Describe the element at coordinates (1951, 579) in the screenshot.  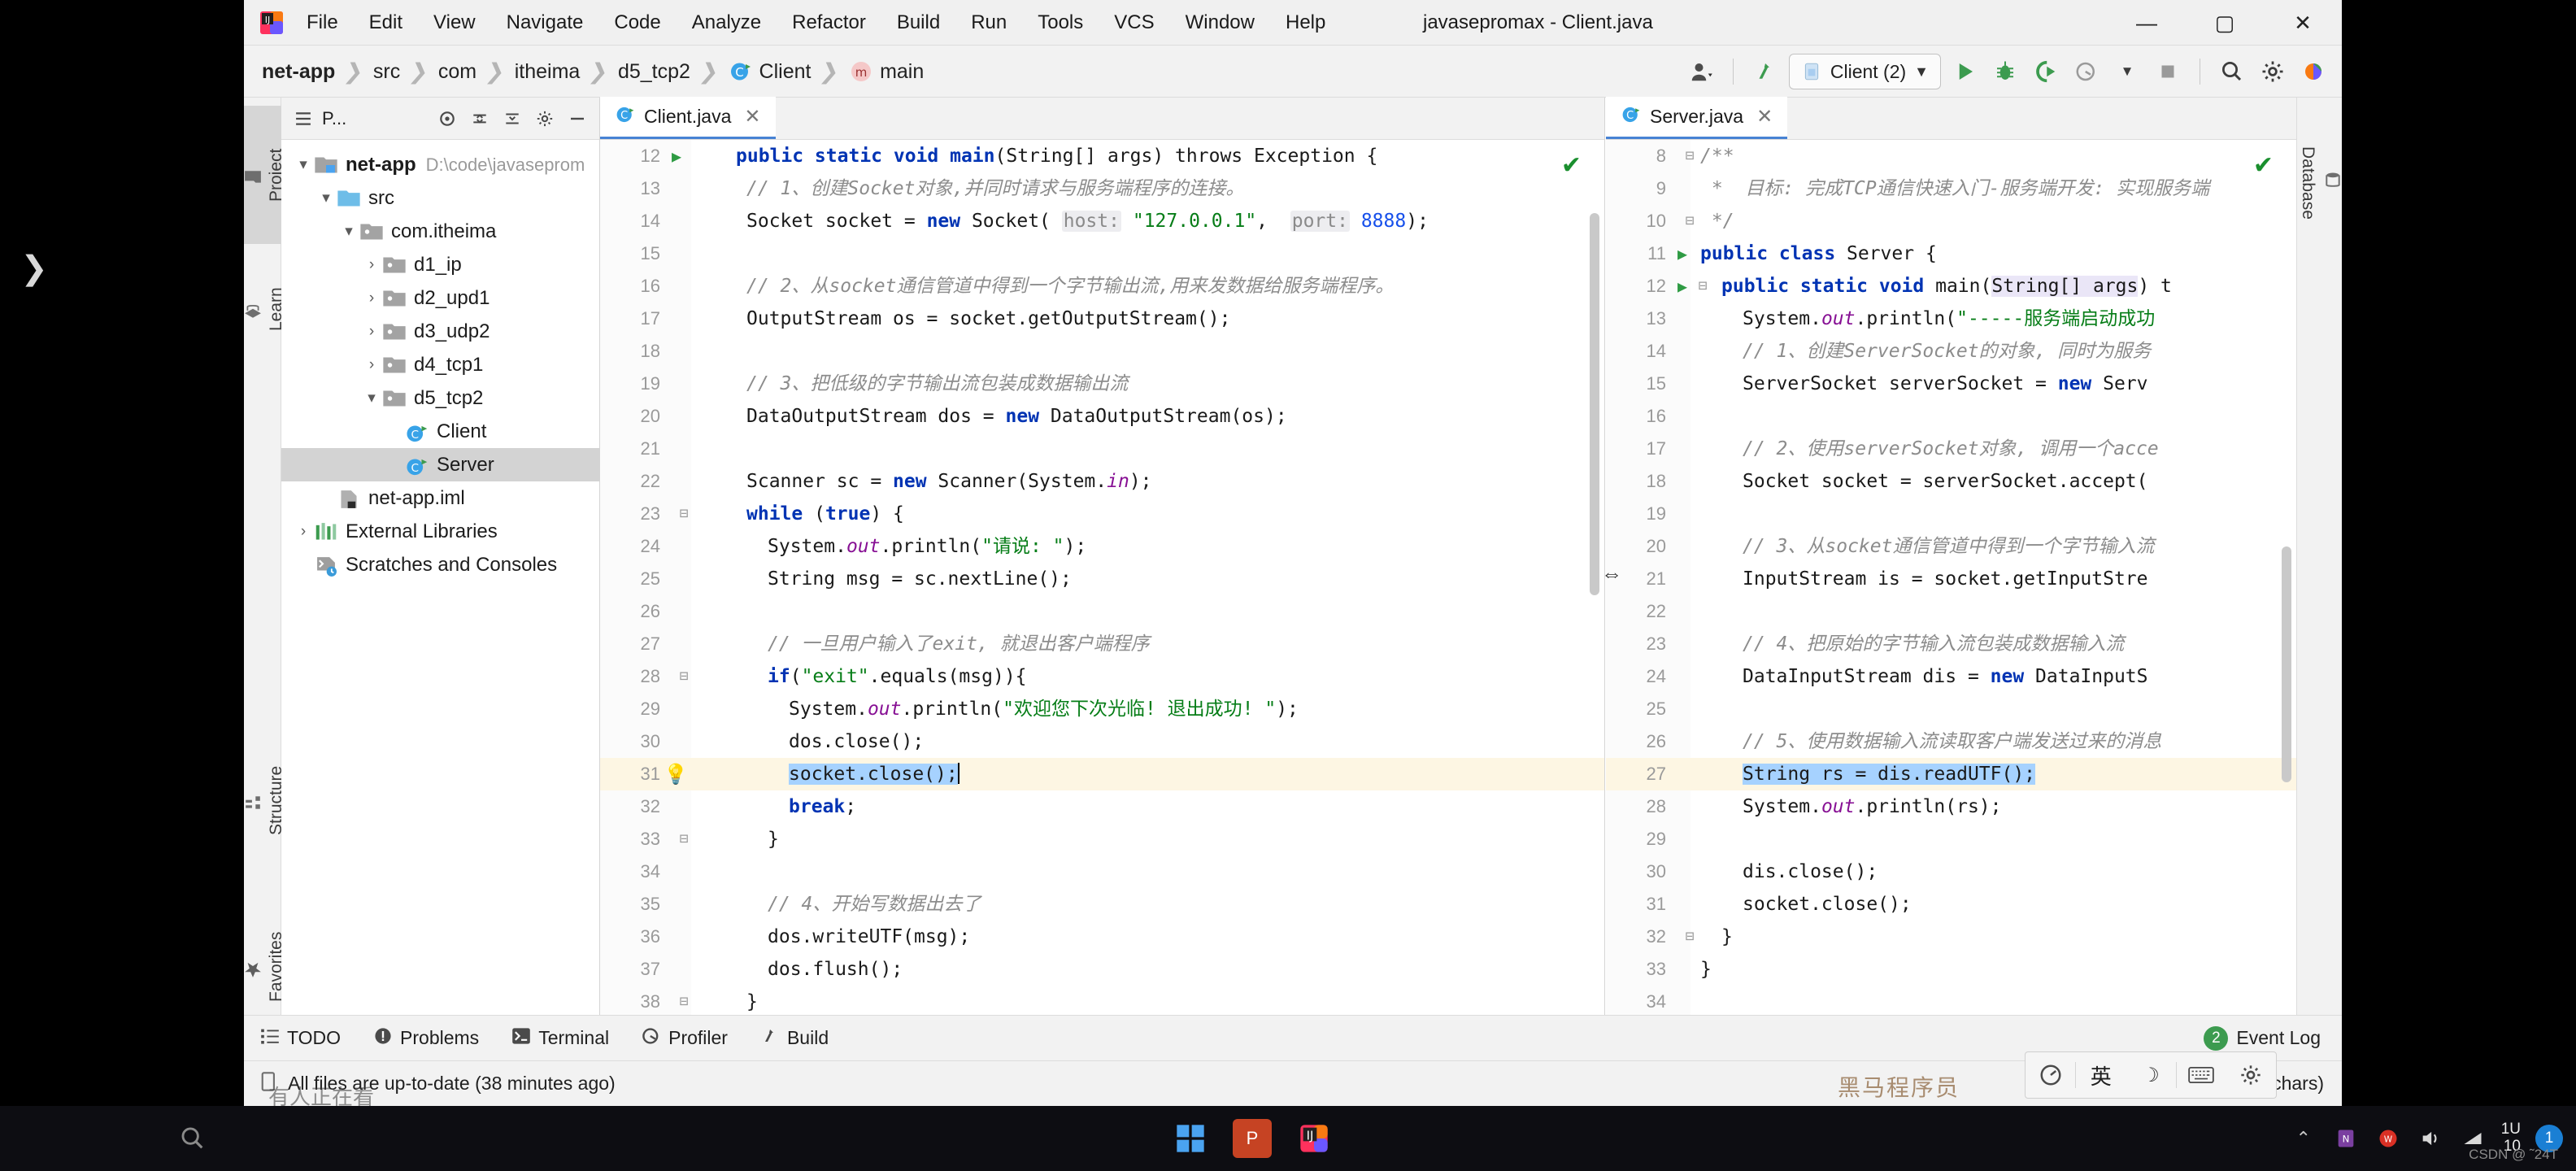
I see `code-line: 21 InputStream is = socket.getInputStre` at that location.